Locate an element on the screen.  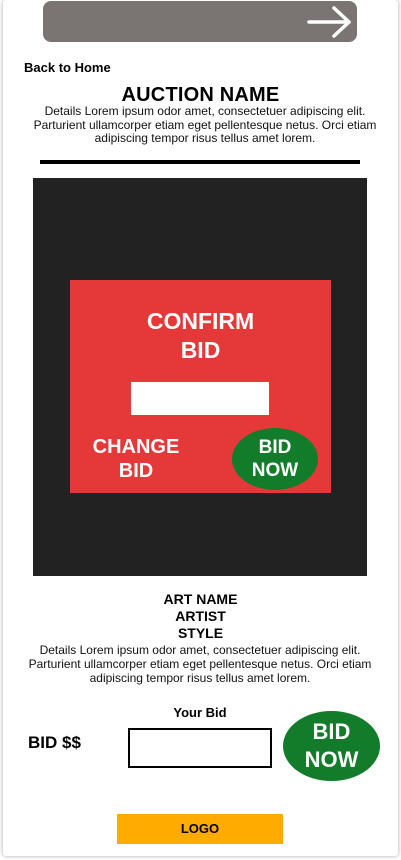
art-name: ART NAME is located at coordinates (200, 599).